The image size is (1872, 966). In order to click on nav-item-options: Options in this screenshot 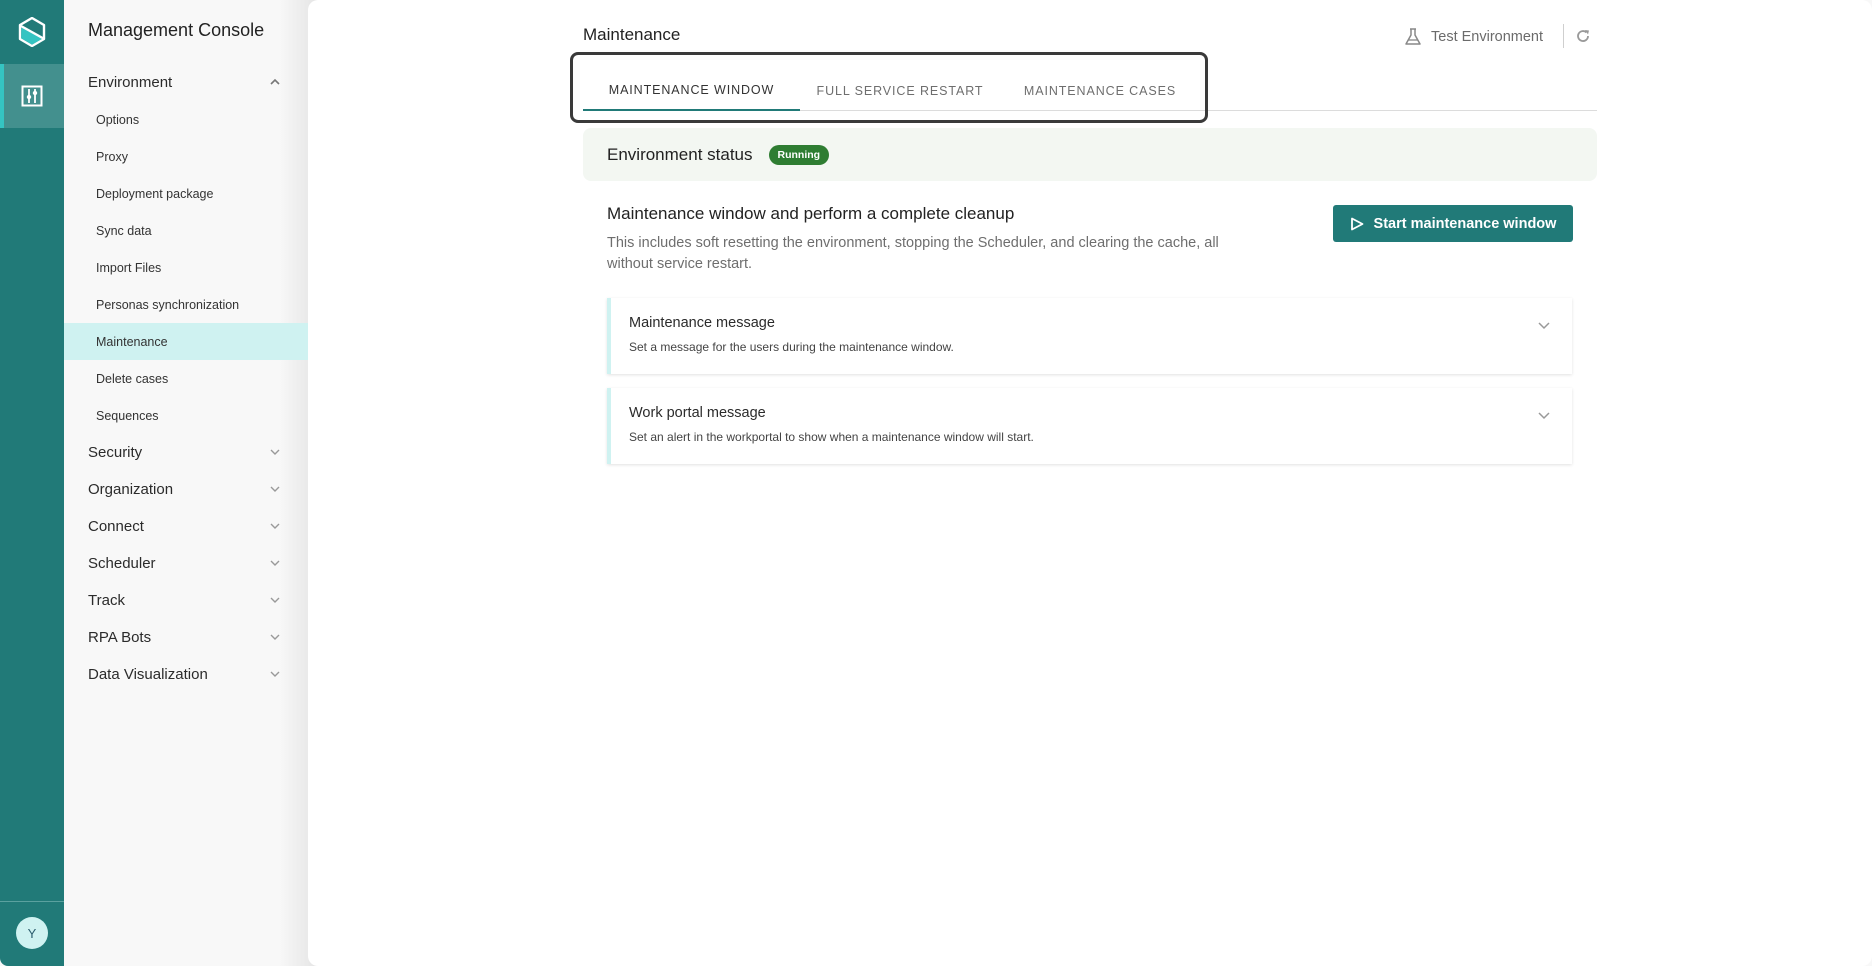, I will do `click(186, 119)`.